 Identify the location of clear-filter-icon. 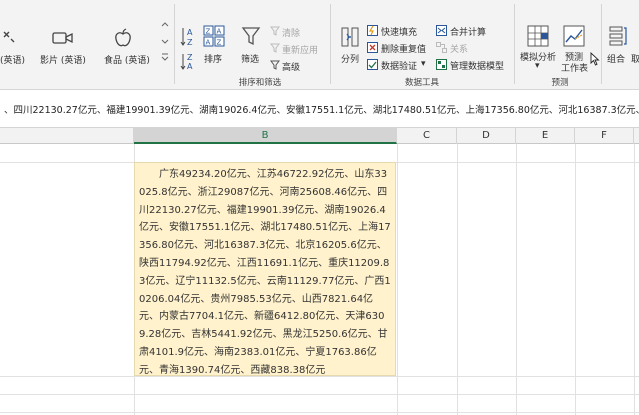
(275, 31).